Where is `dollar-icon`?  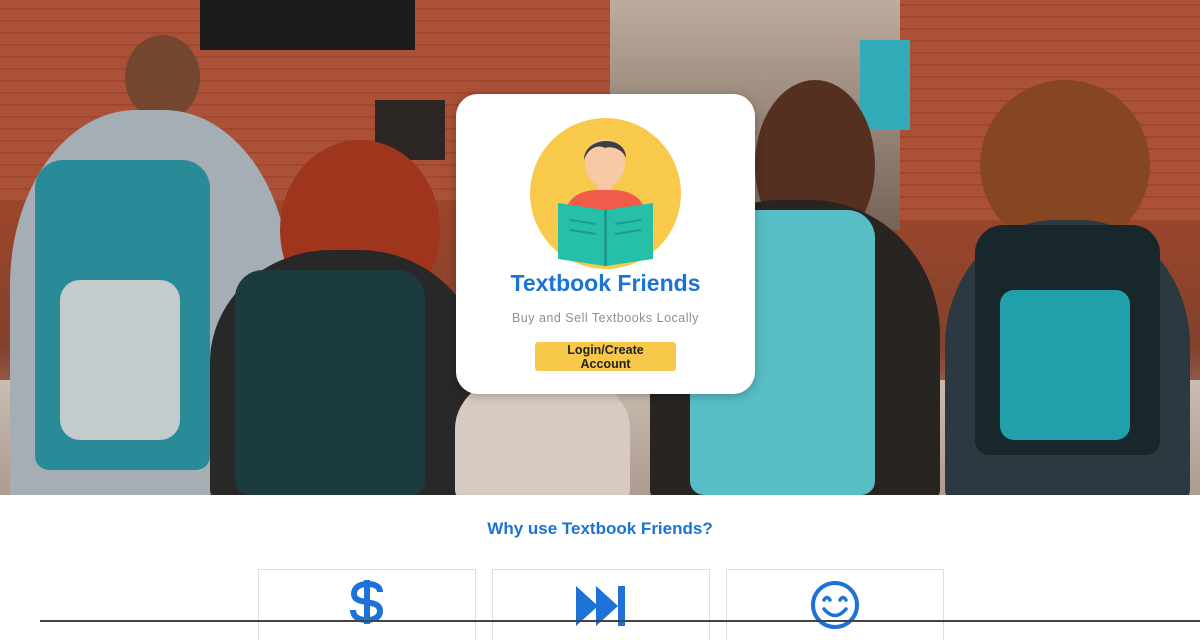 dollar-icon is located at coordinates (367, 602).